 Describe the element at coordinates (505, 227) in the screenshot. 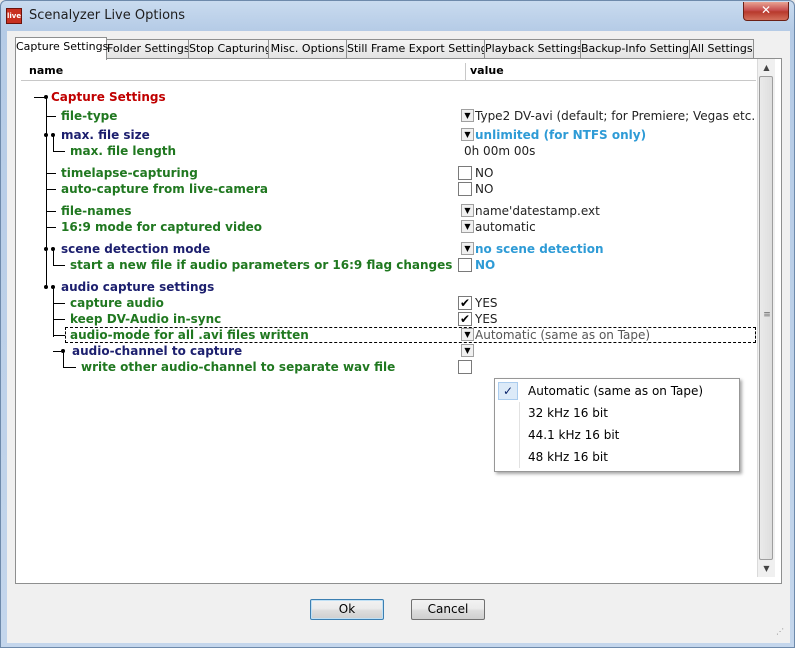

I see `row-value: automatic` at that location.